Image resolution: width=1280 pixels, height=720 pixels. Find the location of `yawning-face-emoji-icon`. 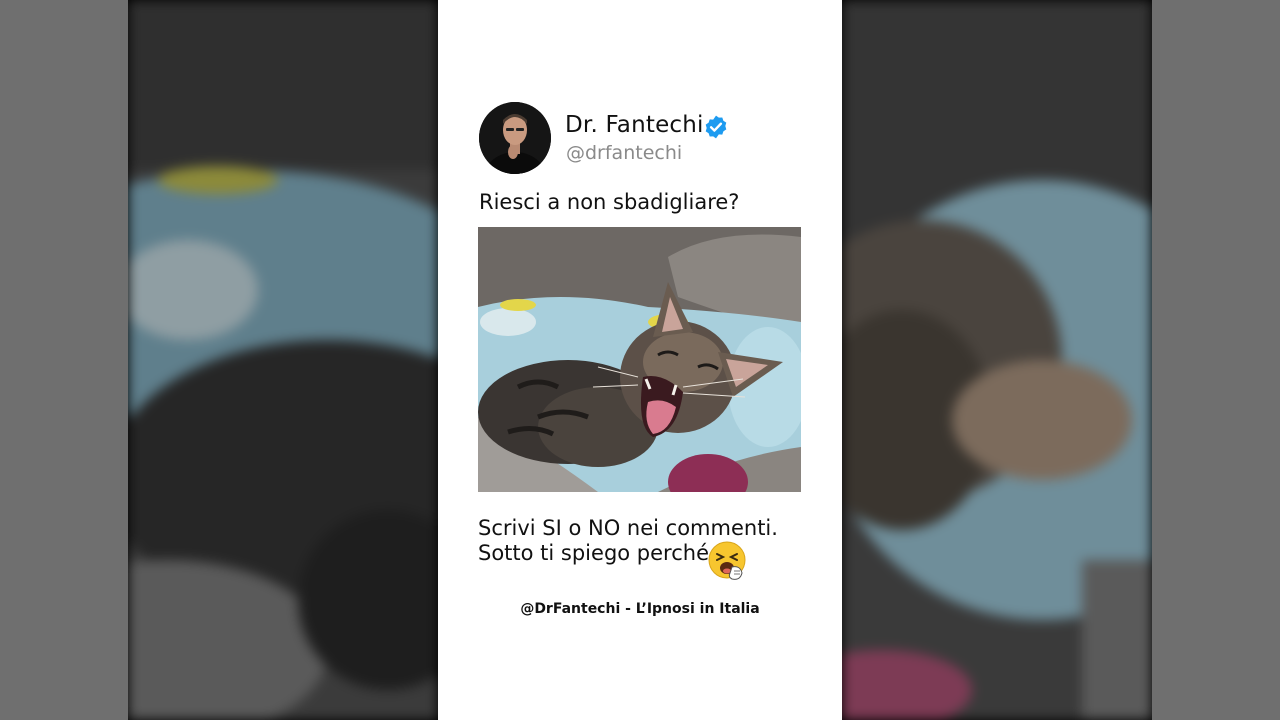

yawning-face-emoji-icon is located at coordinates (727, 560).